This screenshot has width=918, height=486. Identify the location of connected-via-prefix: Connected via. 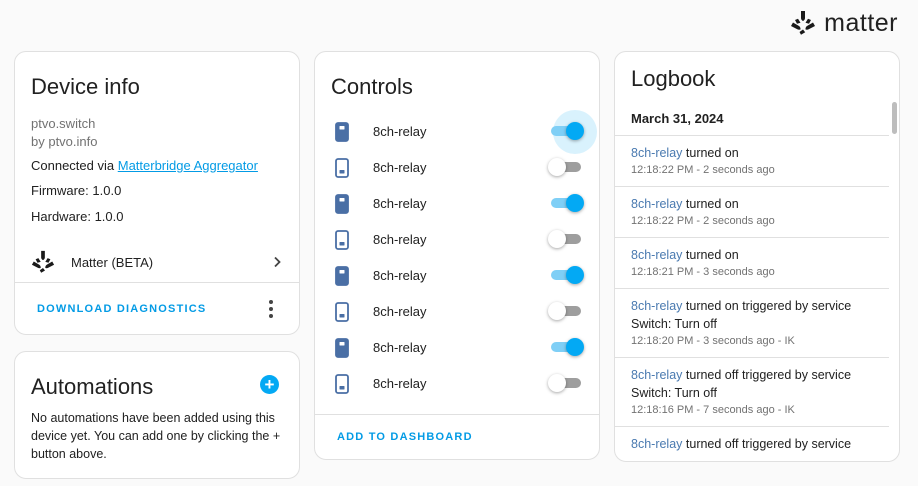
(74, 165).